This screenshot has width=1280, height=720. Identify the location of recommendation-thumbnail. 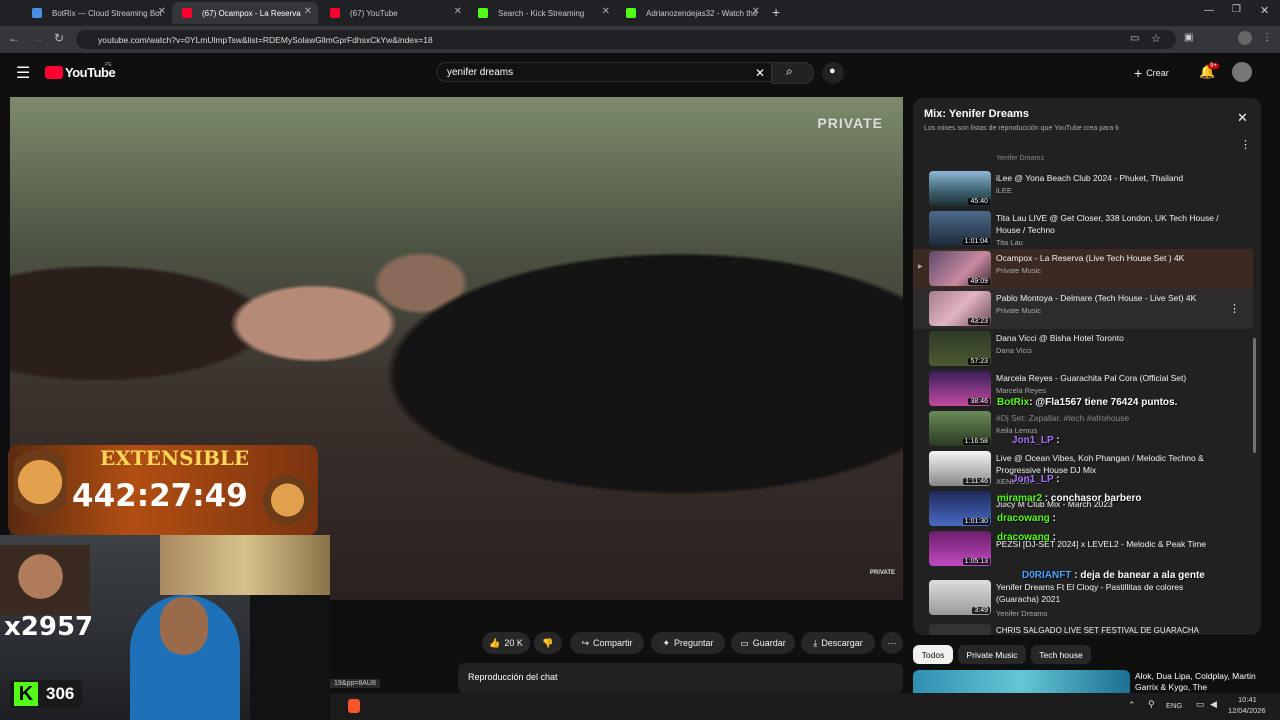
(1021, 681).